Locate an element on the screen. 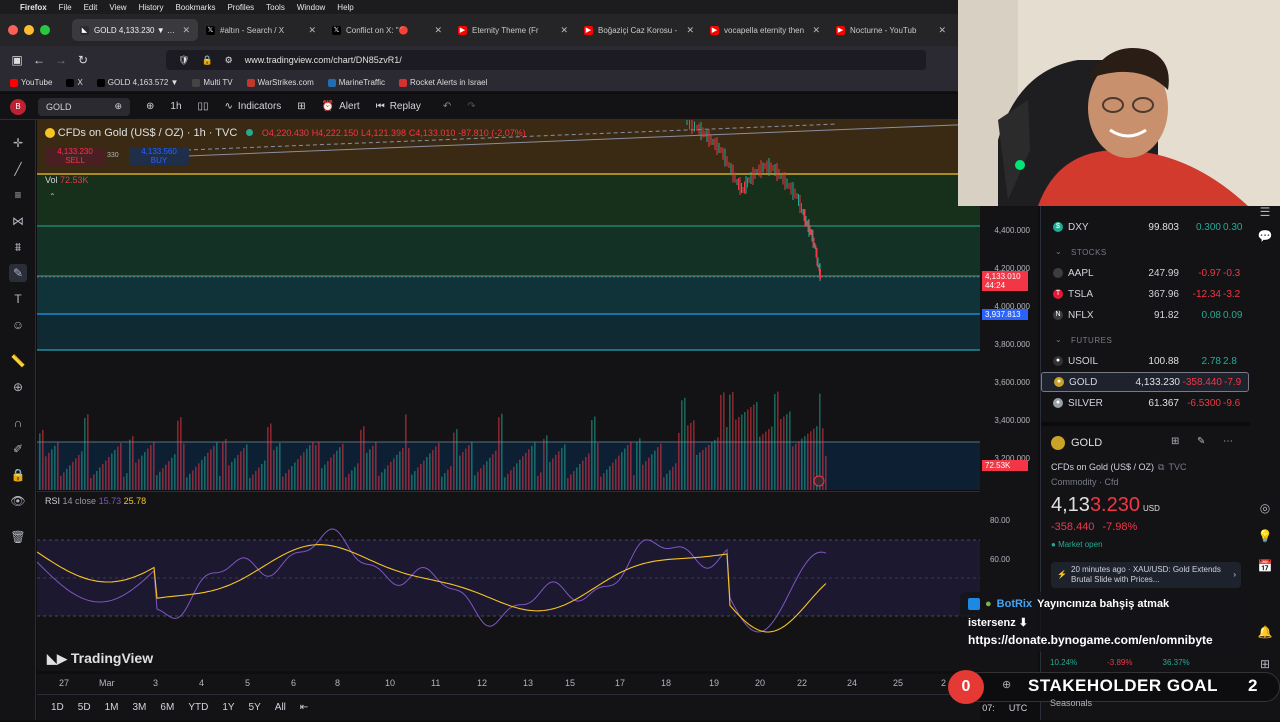  watchlist-row: ● GOLD 4,133.230 -358.440 -7.9 is located at coordinates (1145, 382).